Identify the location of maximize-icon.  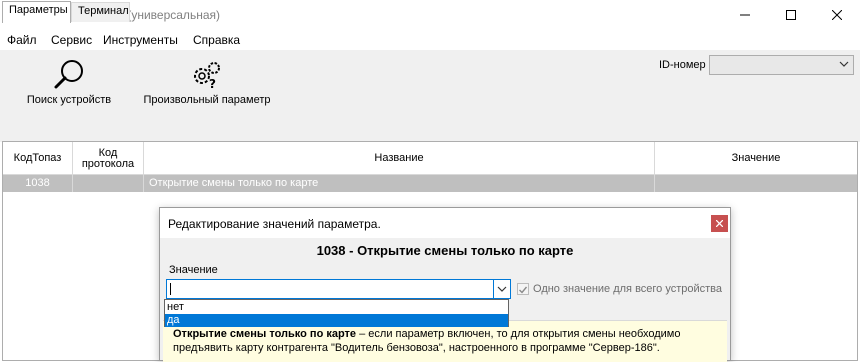
(791, 15).